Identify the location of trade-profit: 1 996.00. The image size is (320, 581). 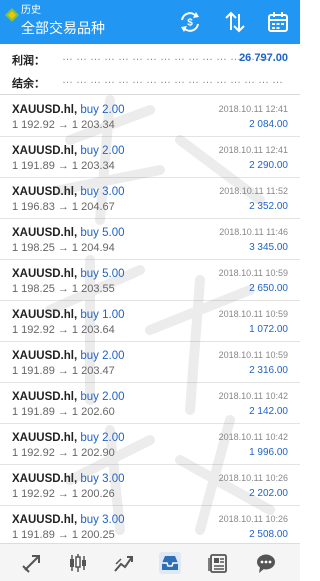
(268, 452).